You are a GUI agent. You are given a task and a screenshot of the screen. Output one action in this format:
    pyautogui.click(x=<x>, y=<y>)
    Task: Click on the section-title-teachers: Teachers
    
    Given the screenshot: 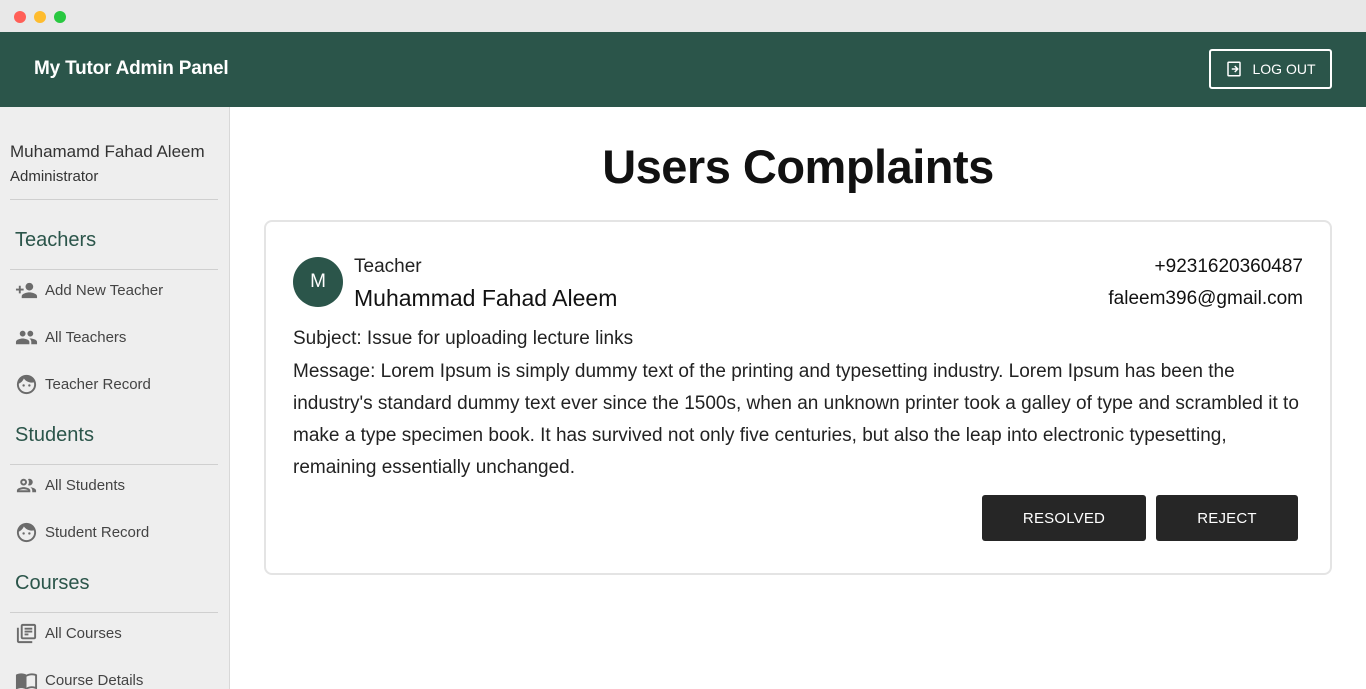 What is the action you would take?
    pyautogui.click(x=56, y=240)
    